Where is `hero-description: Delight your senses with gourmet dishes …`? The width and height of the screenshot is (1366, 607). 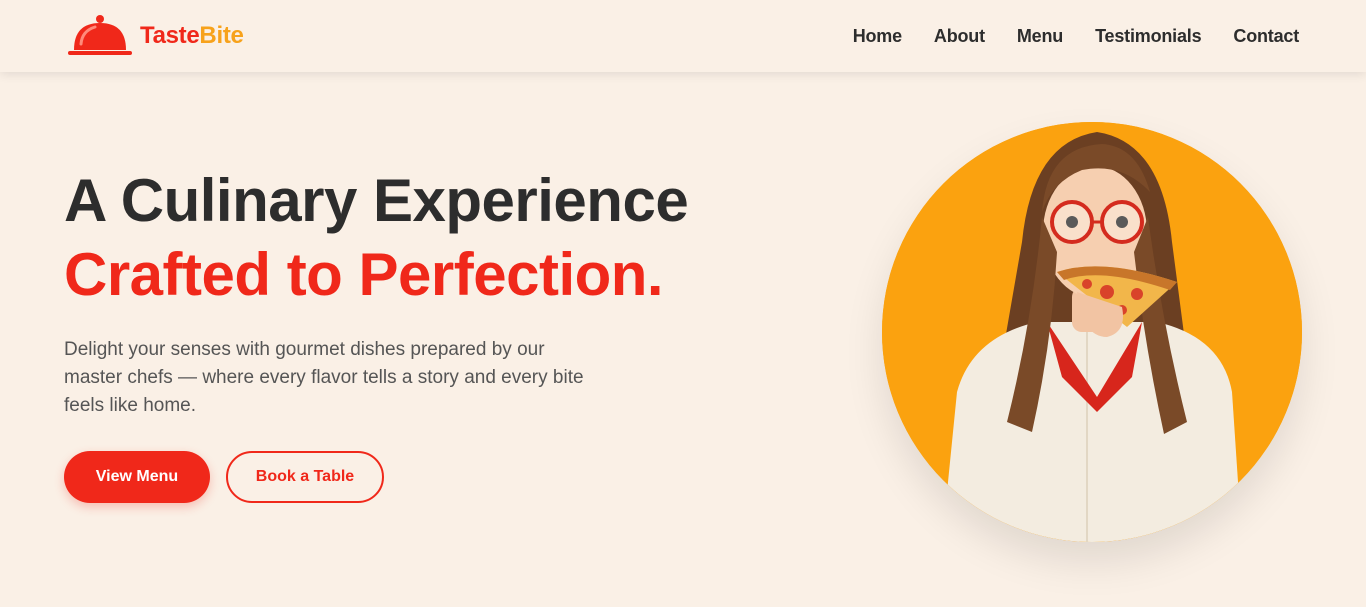
hero-description: Delight your senses with gourmet dishes … is located at coordinates (324, 377).